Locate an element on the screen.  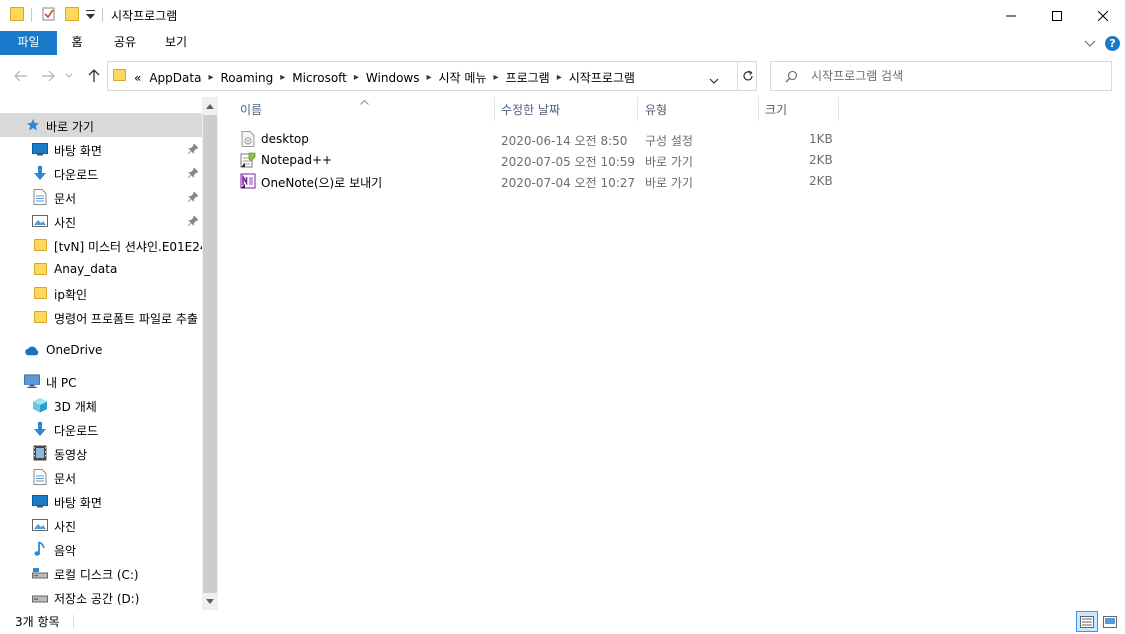
notepad-plus-plus-icon is located at coordinates (248, 160).